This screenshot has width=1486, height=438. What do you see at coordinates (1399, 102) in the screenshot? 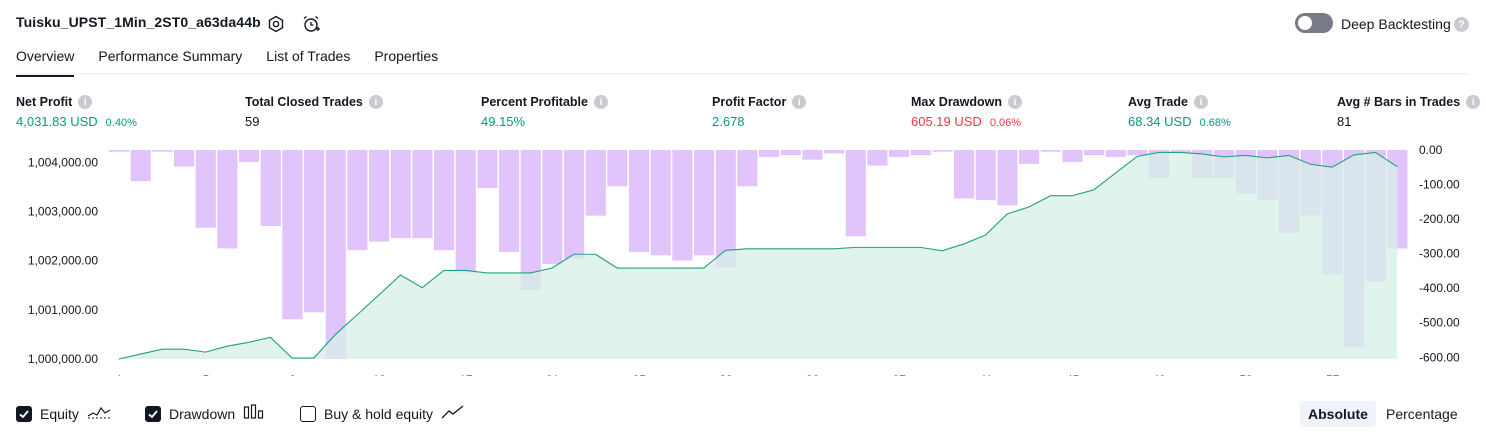
I see `metric-label: Avg # Bars in Trades` at bounding box center [1399, 102].